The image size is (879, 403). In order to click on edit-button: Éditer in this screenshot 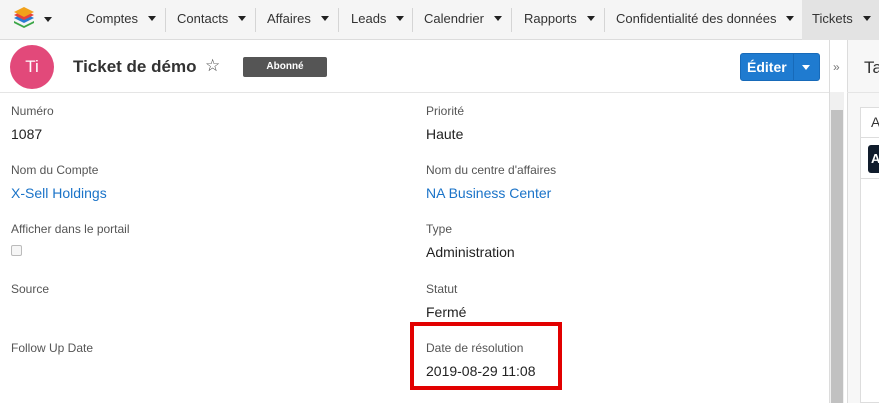, I will do `click(780, 67)`.